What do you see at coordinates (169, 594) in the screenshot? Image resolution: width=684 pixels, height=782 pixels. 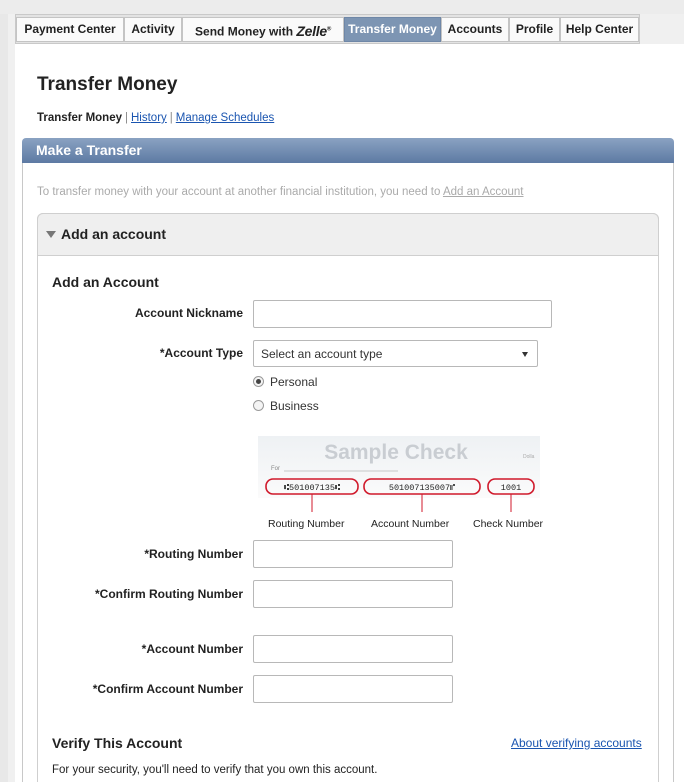 I see `confirm-routing-label: *Confirm Routing Number` at bounding box center [169, 594].